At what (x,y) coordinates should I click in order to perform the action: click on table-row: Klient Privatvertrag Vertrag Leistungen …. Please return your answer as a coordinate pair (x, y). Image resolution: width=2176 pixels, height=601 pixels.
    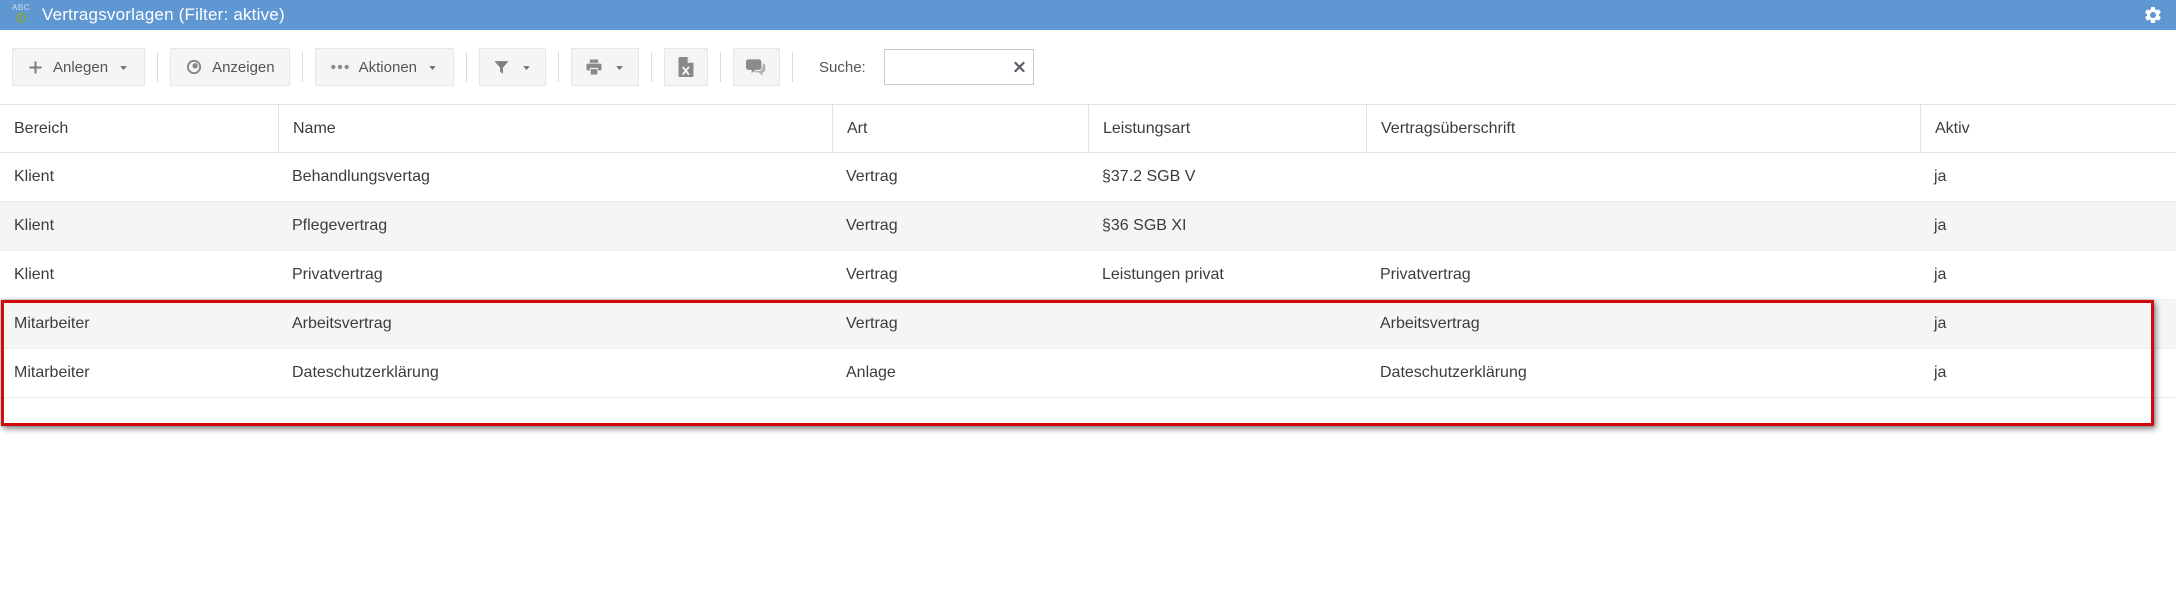
    Looking at the image, I should click on (1088, 275).